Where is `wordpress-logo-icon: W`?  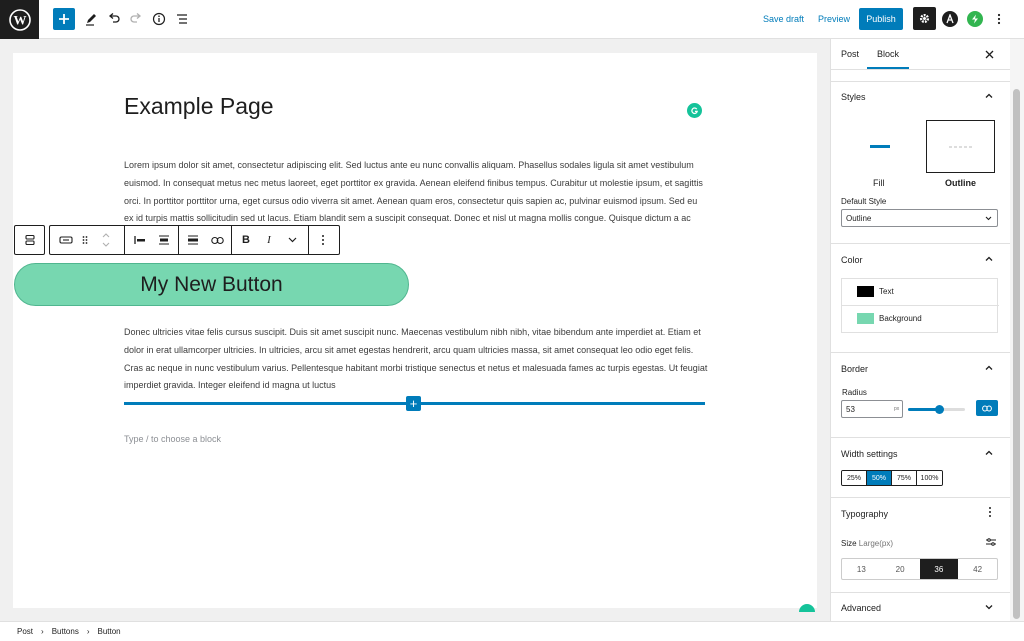
wordpress-logo-icon: W is located at coordinates (19, 19).